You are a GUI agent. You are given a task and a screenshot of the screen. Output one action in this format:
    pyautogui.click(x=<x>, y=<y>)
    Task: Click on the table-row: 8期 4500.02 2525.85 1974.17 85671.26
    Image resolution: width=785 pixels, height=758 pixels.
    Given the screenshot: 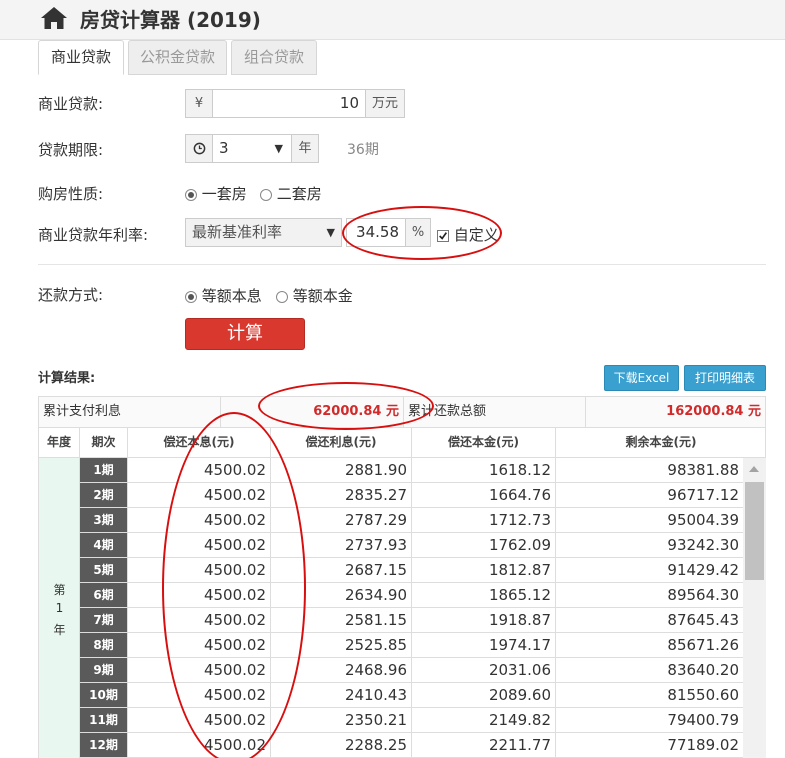 What is the action you would take?
    pyautogui.click(x=411, y=645)
    